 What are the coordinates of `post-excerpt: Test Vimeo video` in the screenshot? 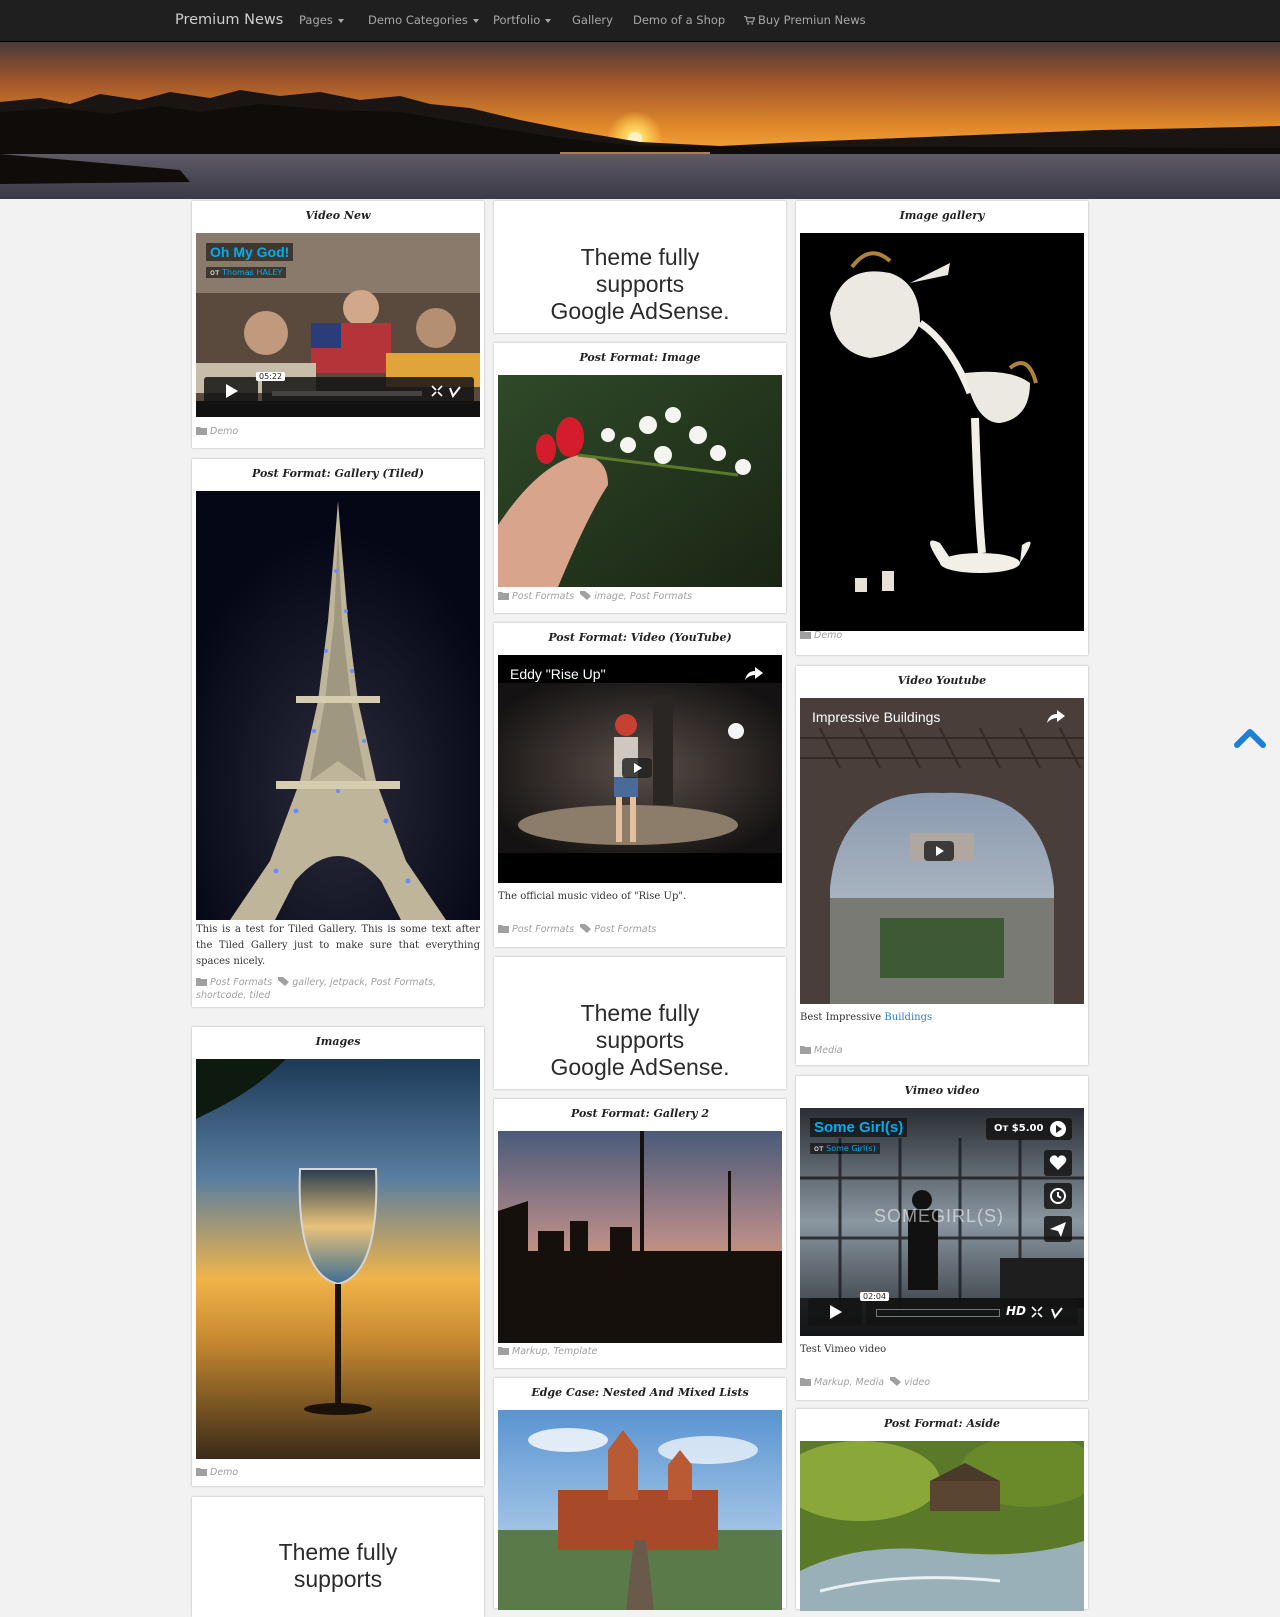 It's located at (843, 1349).